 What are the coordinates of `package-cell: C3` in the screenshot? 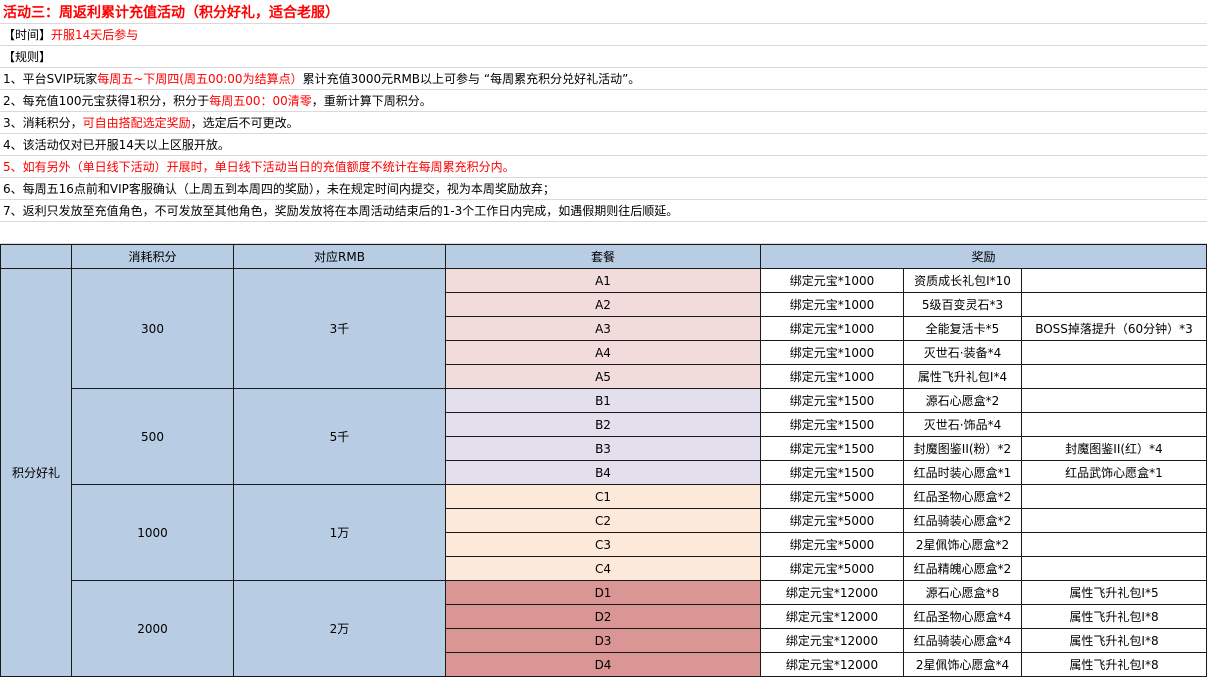 It's located at (603, 544).